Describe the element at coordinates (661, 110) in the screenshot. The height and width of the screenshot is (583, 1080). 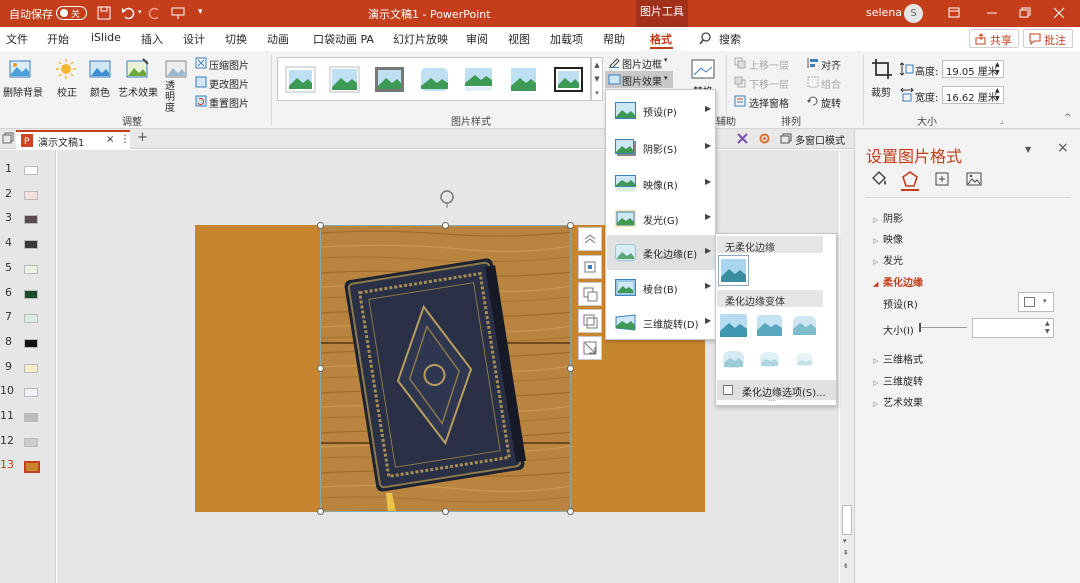
I see `menu-item-preset: 预设(P) ▶` at that location.